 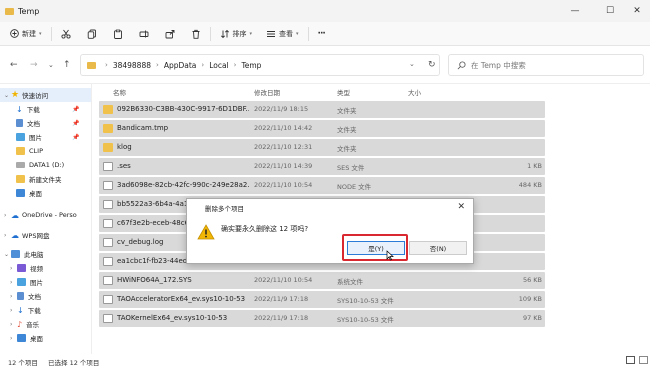 What do you see at coordinates (144, 34) in the screenshot?
I see `rename-button` at bounding box center [144, 34].